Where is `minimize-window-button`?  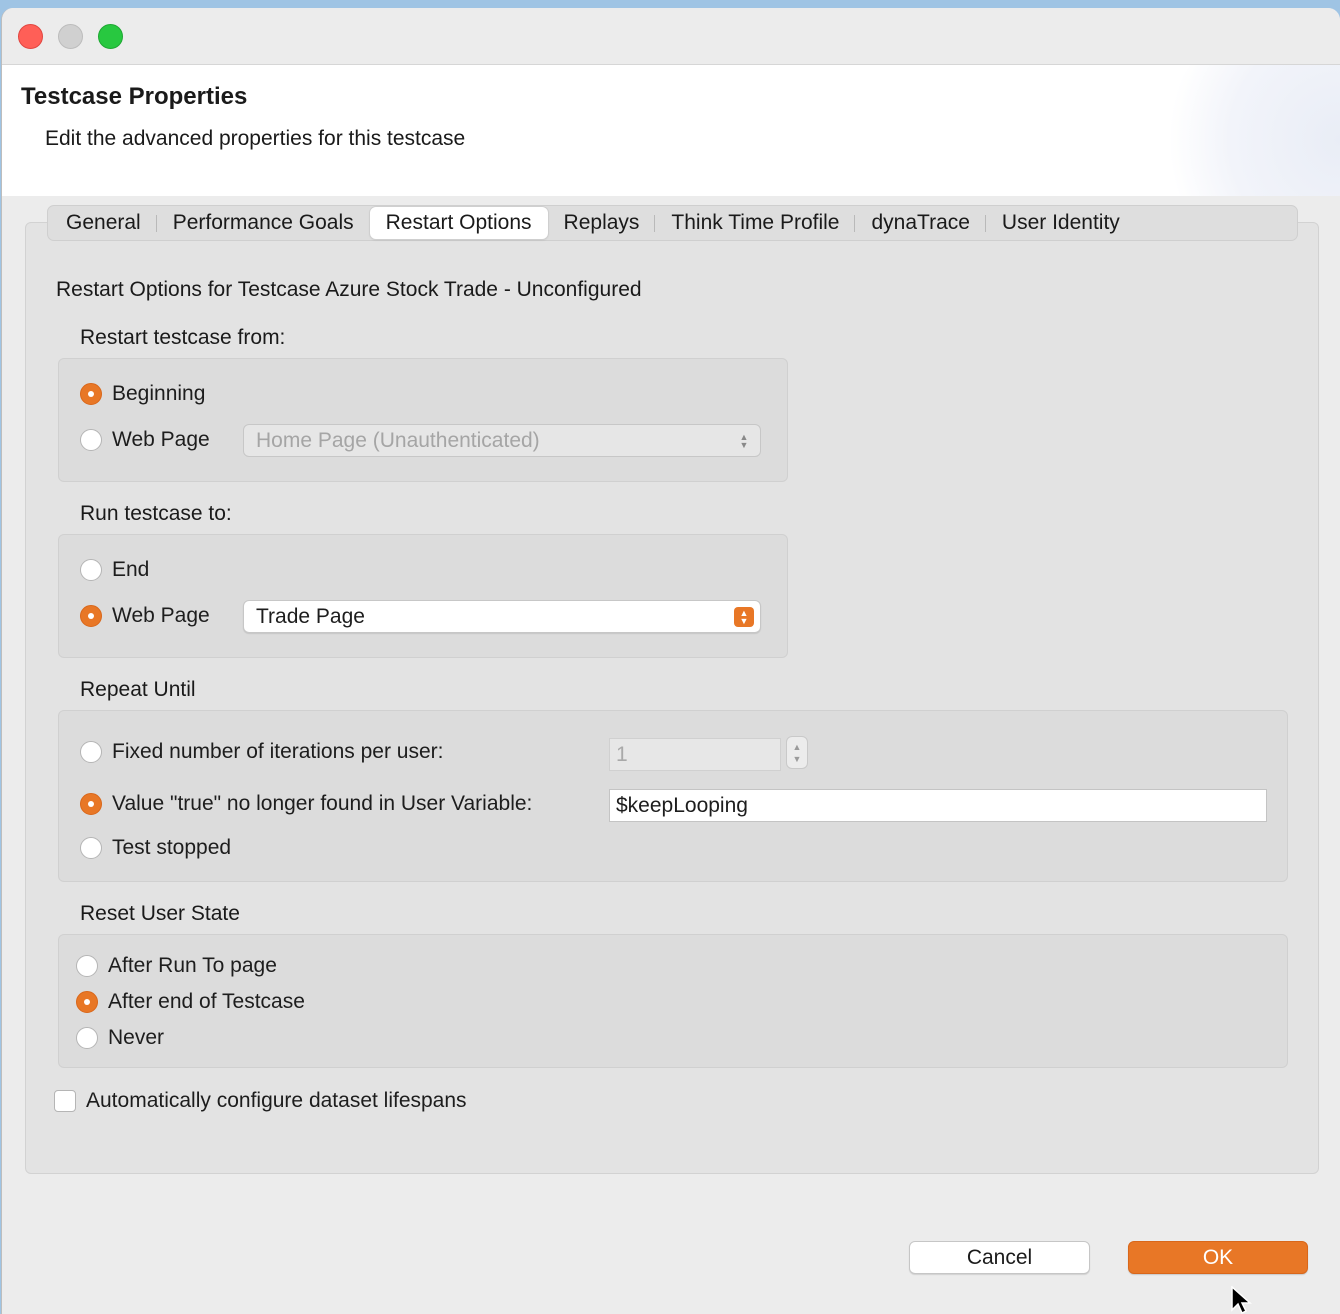
minimize-window-button is located at coordinates (70, 36).